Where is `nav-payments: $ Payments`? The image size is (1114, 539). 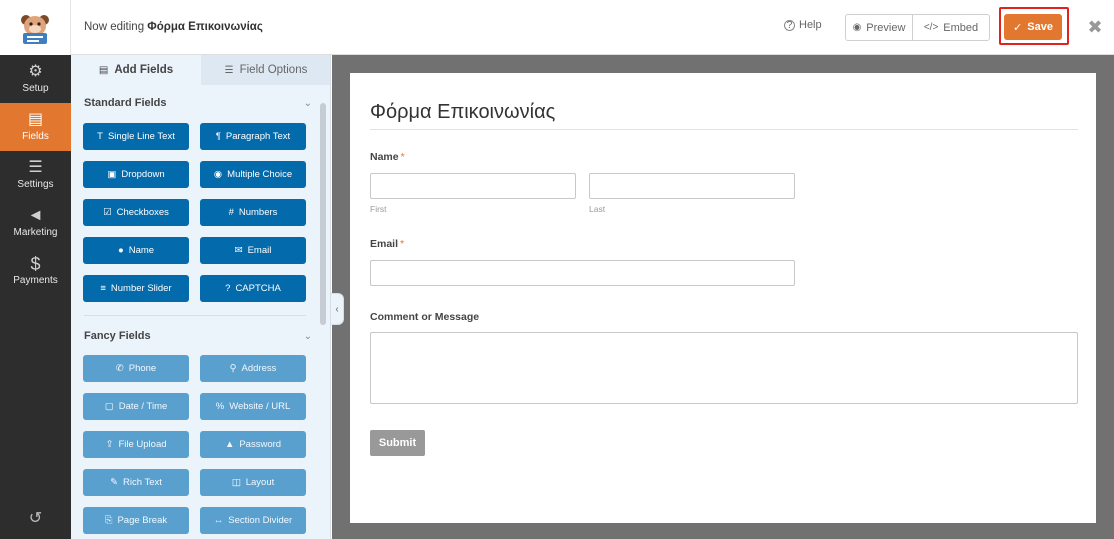 nav-payments: $ Payments is located at coordinates (35, 271).